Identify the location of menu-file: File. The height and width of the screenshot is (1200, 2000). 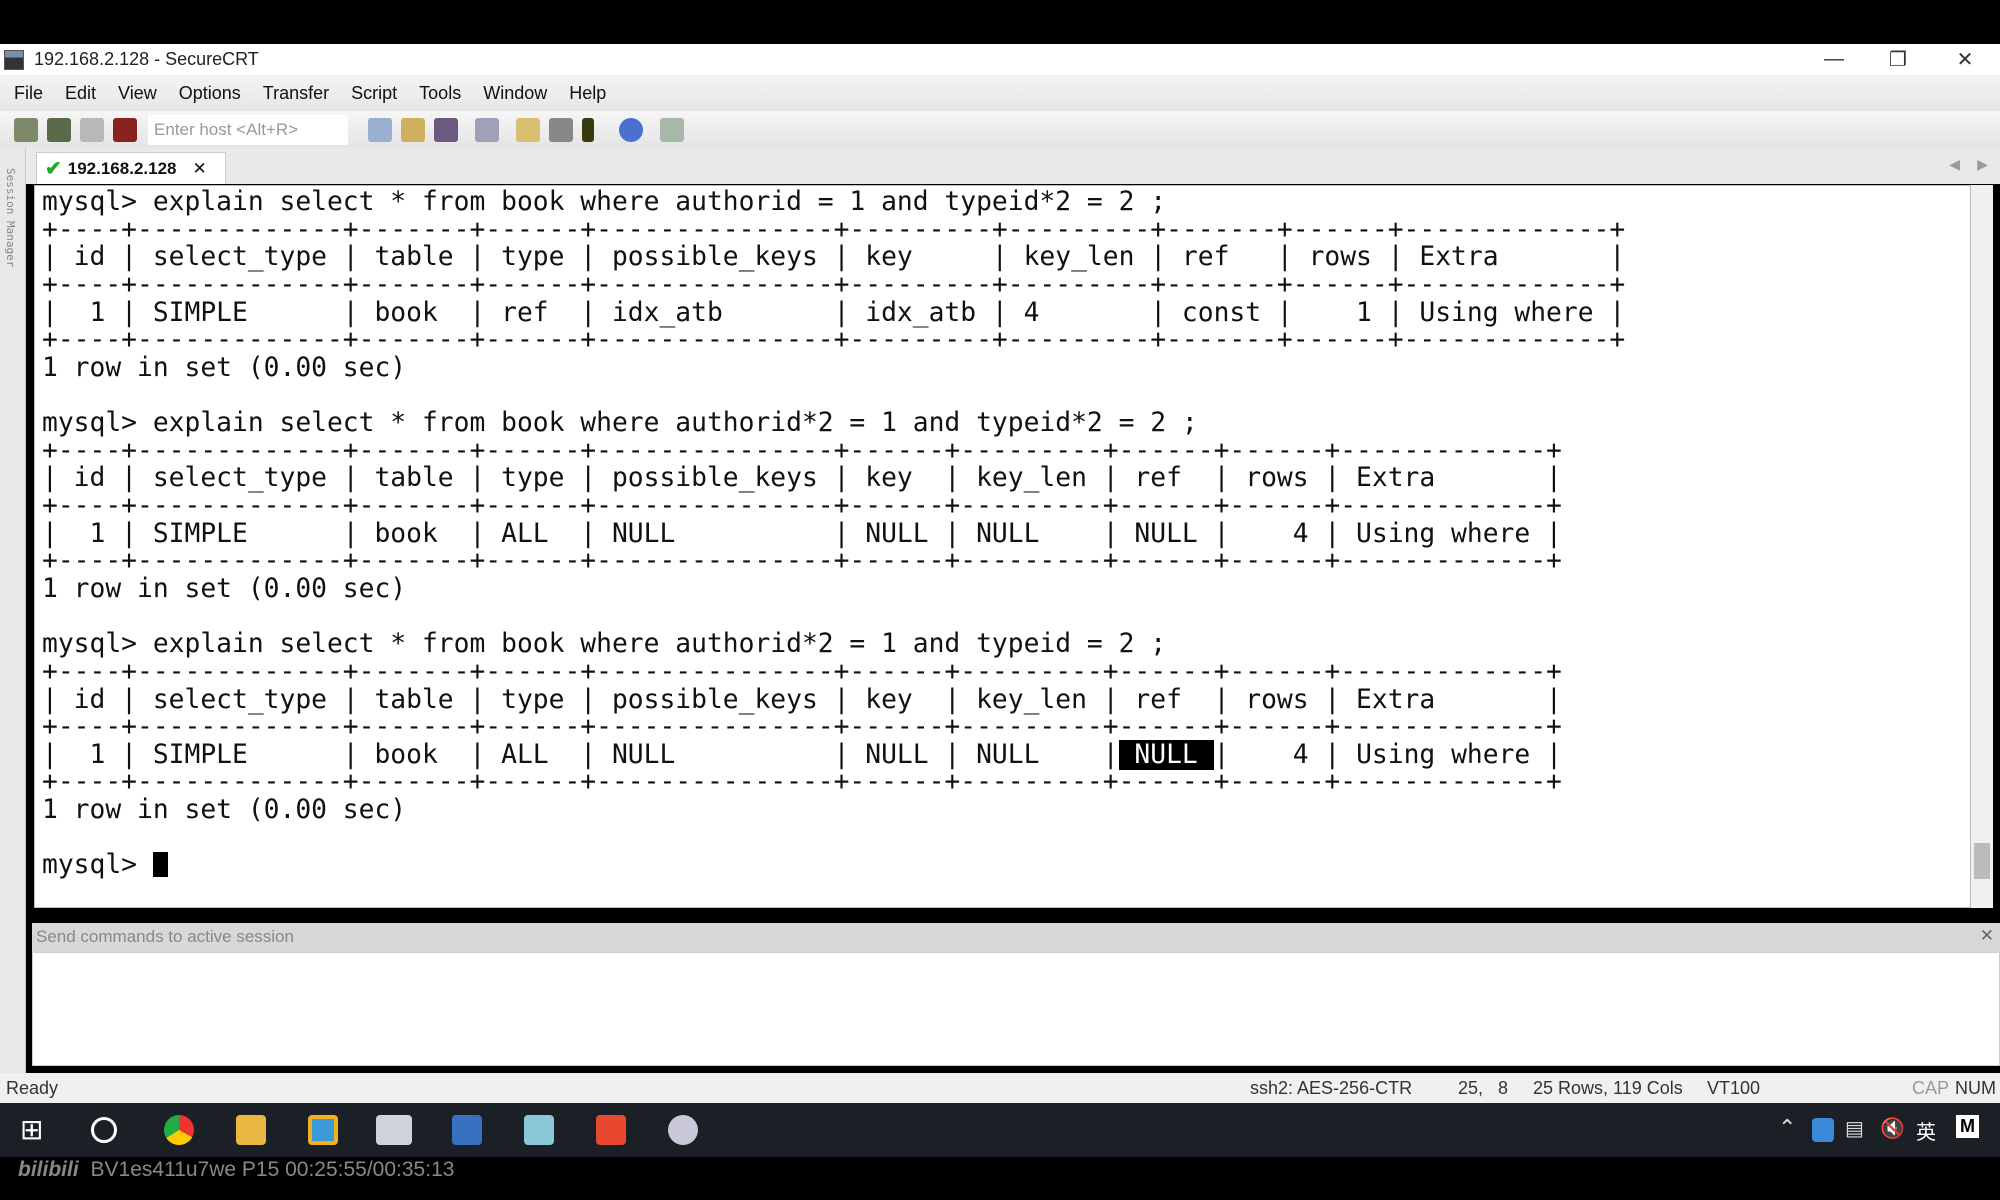
(28, 93).